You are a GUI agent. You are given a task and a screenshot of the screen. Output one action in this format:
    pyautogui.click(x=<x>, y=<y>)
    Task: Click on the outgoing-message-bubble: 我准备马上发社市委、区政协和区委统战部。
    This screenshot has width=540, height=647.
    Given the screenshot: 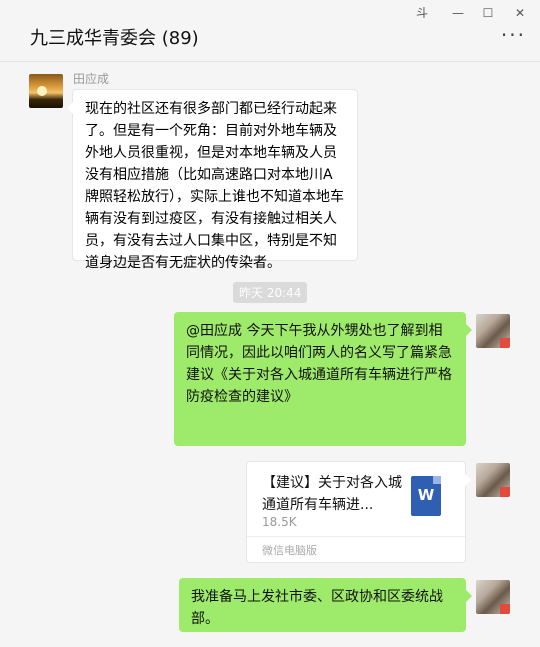 What is the action you would take?
    pyautogui.click(x=325, y=605)
    